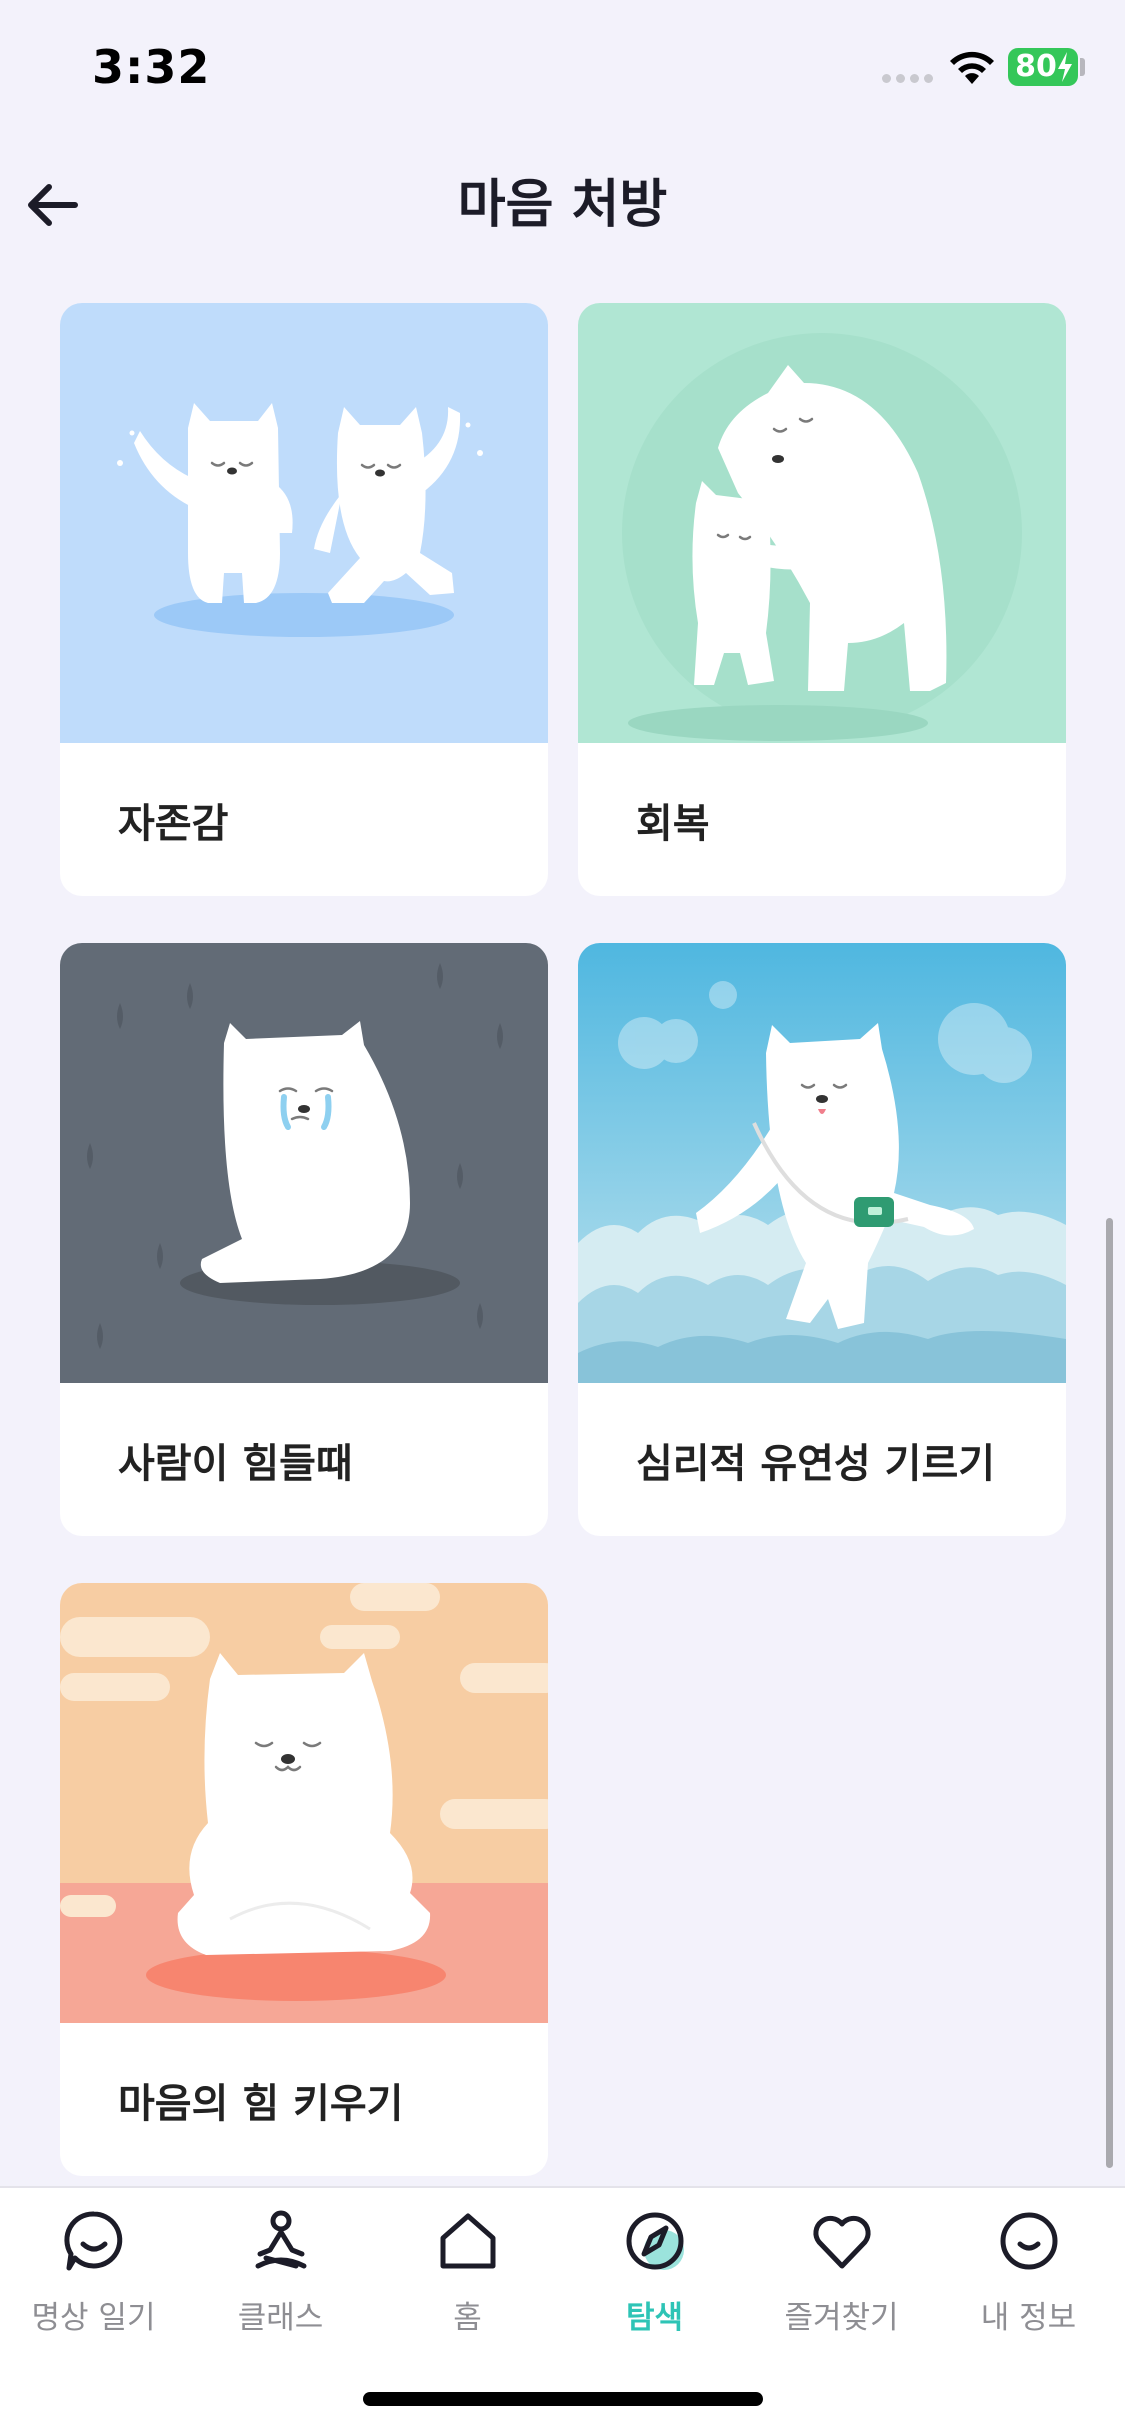  I want to click on card-when-people-are-hard: 사람이 힘들때, so click(304, 1239).